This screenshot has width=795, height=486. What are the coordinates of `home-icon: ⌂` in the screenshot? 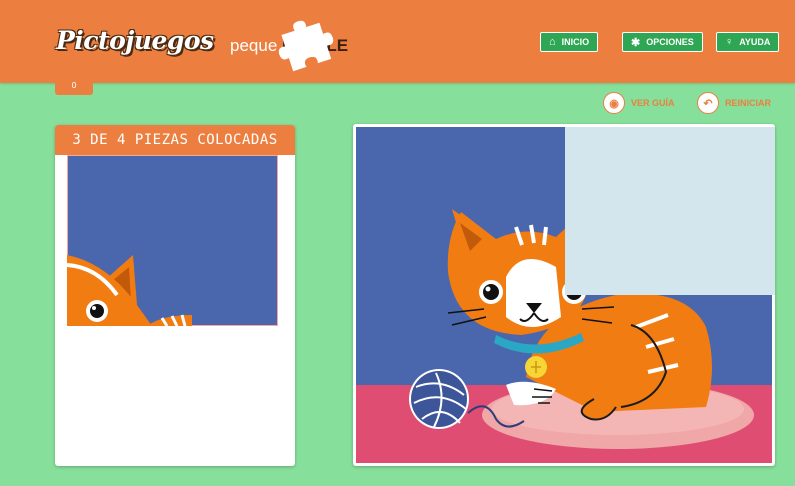 It's located at (552, 42).